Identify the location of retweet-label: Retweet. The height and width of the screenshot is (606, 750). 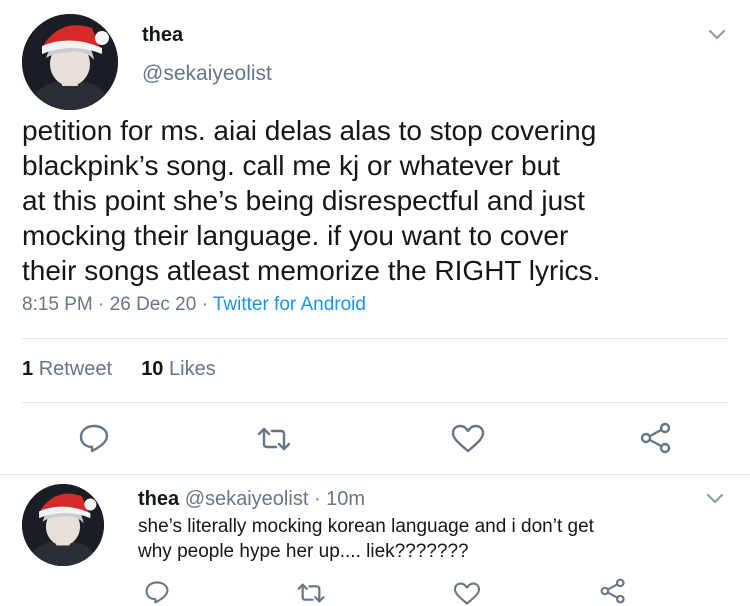
(75, 369).